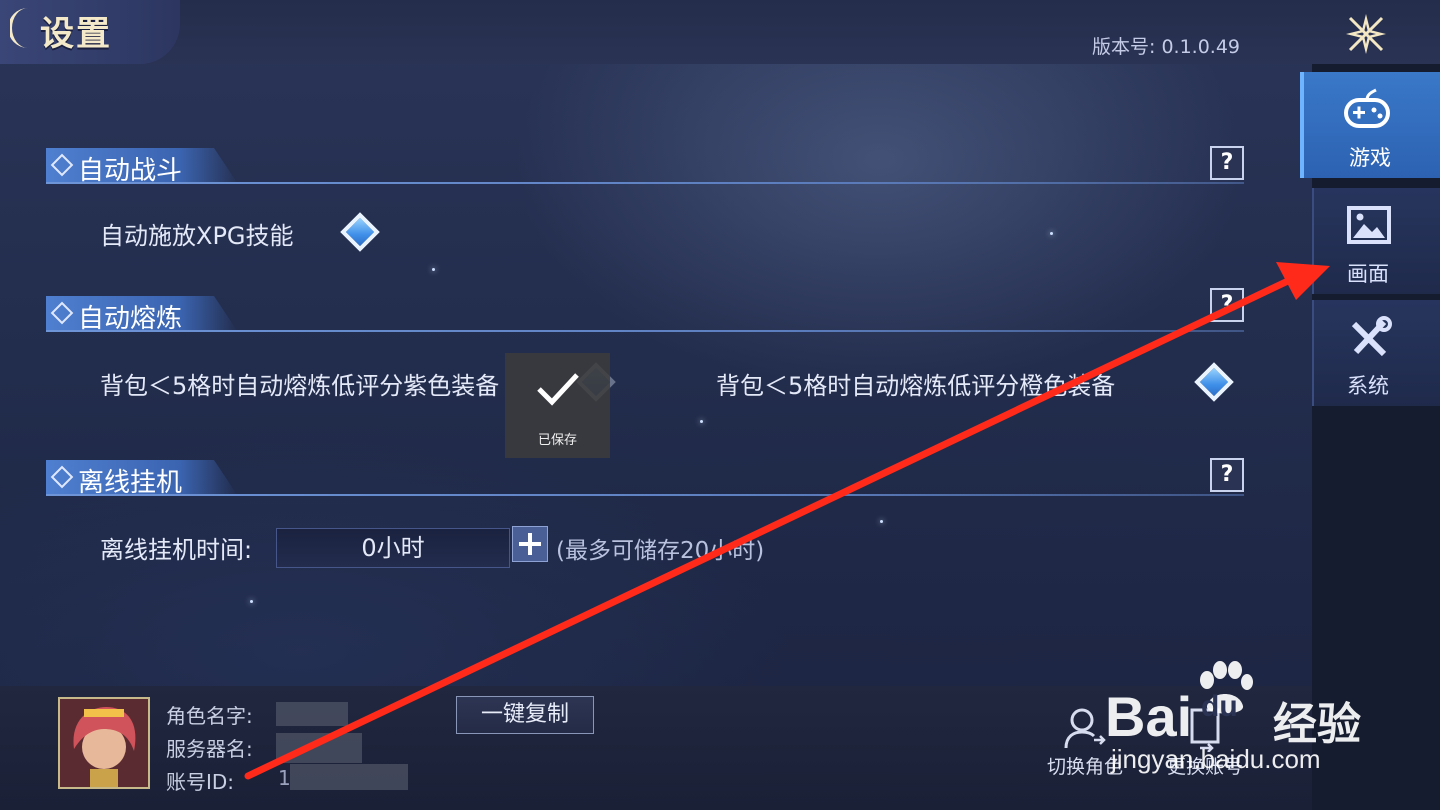 This screenshot has height=810, width=1440. What do you see at coordinates (76, 34) in the screenshot?
I see `page-title: 设置` at bounding box center [76, 34].